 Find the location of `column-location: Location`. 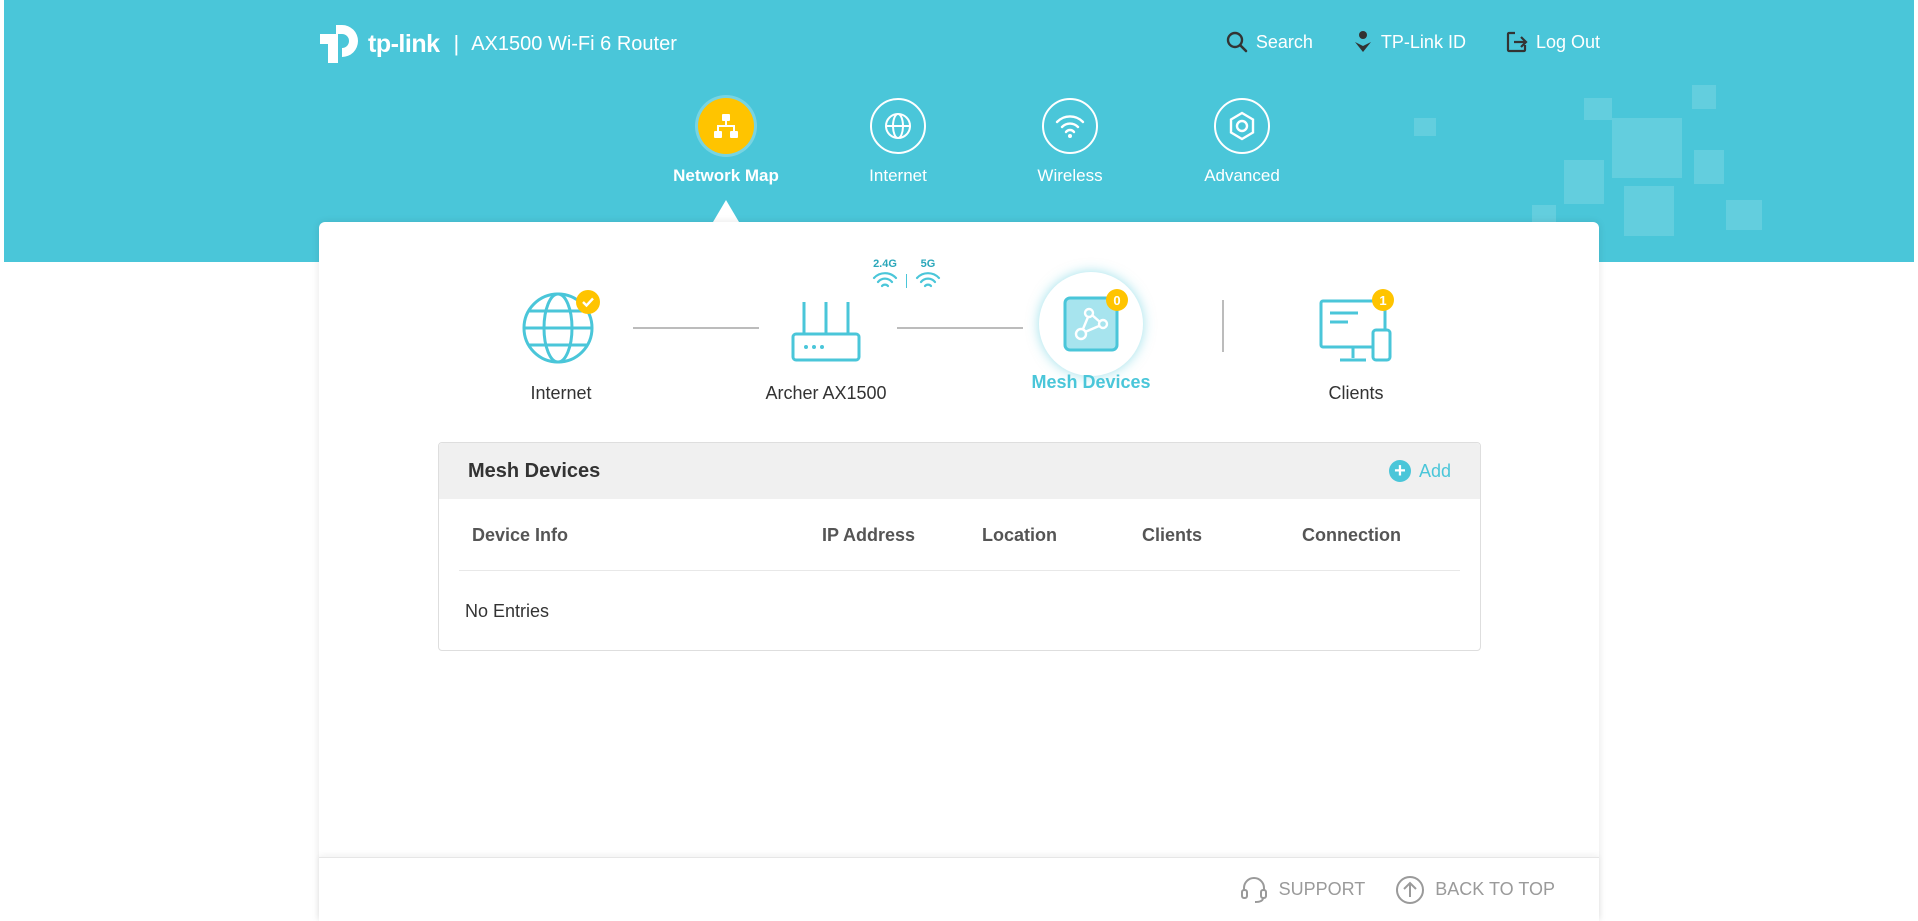

column-location: Location is located at coordinates (1019, 535).